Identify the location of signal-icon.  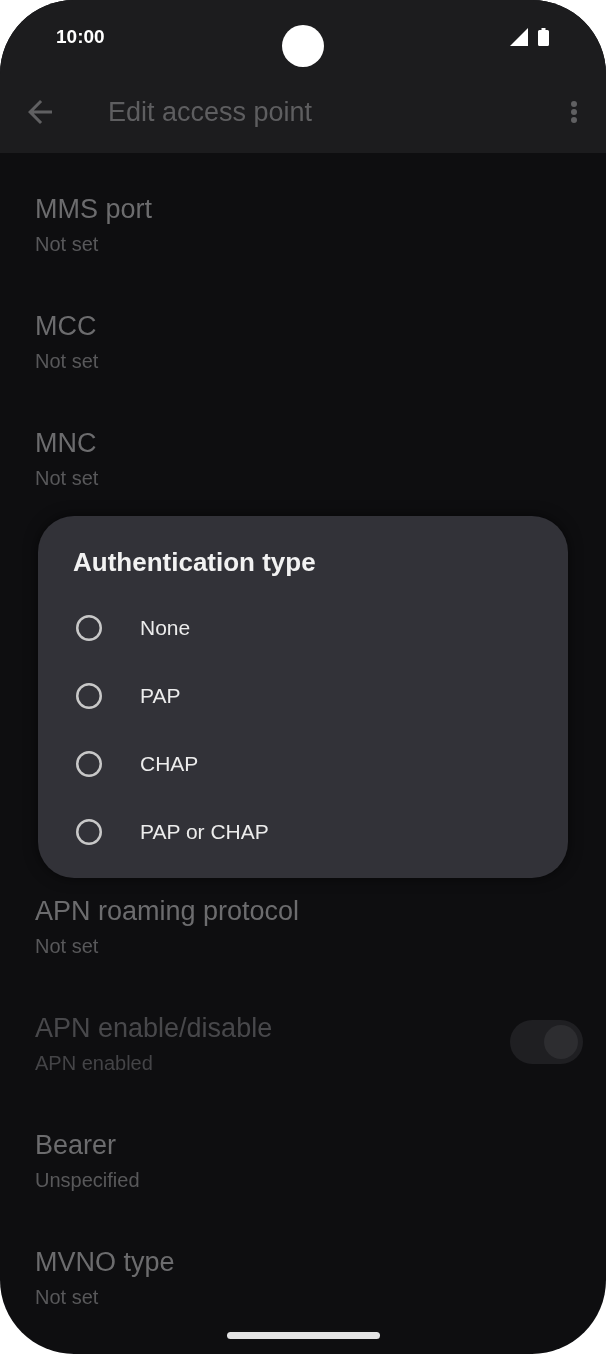
(519, 37).